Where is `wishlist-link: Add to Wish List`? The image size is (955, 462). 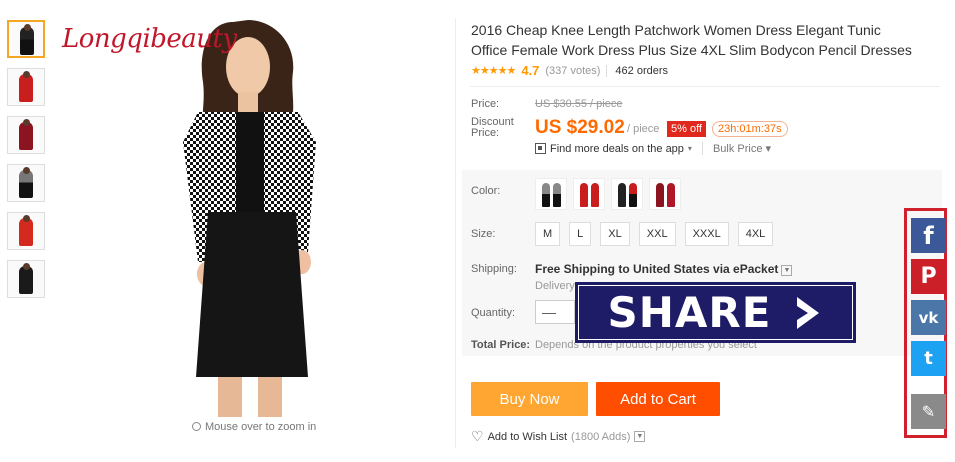
wishlist-link: Add to Wish List is located at coordinates (527, 437).